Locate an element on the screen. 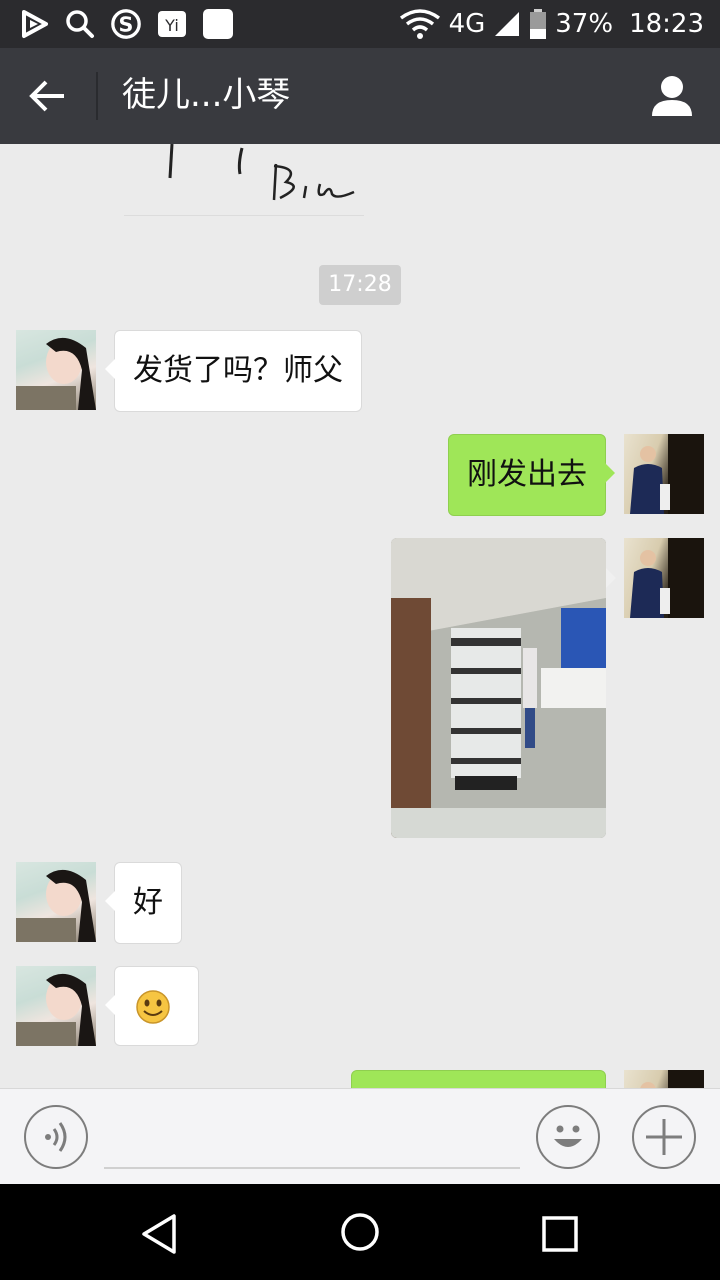 The image size is (720, 1280). triangle-back-icon is located at coordinates (159, 1234).